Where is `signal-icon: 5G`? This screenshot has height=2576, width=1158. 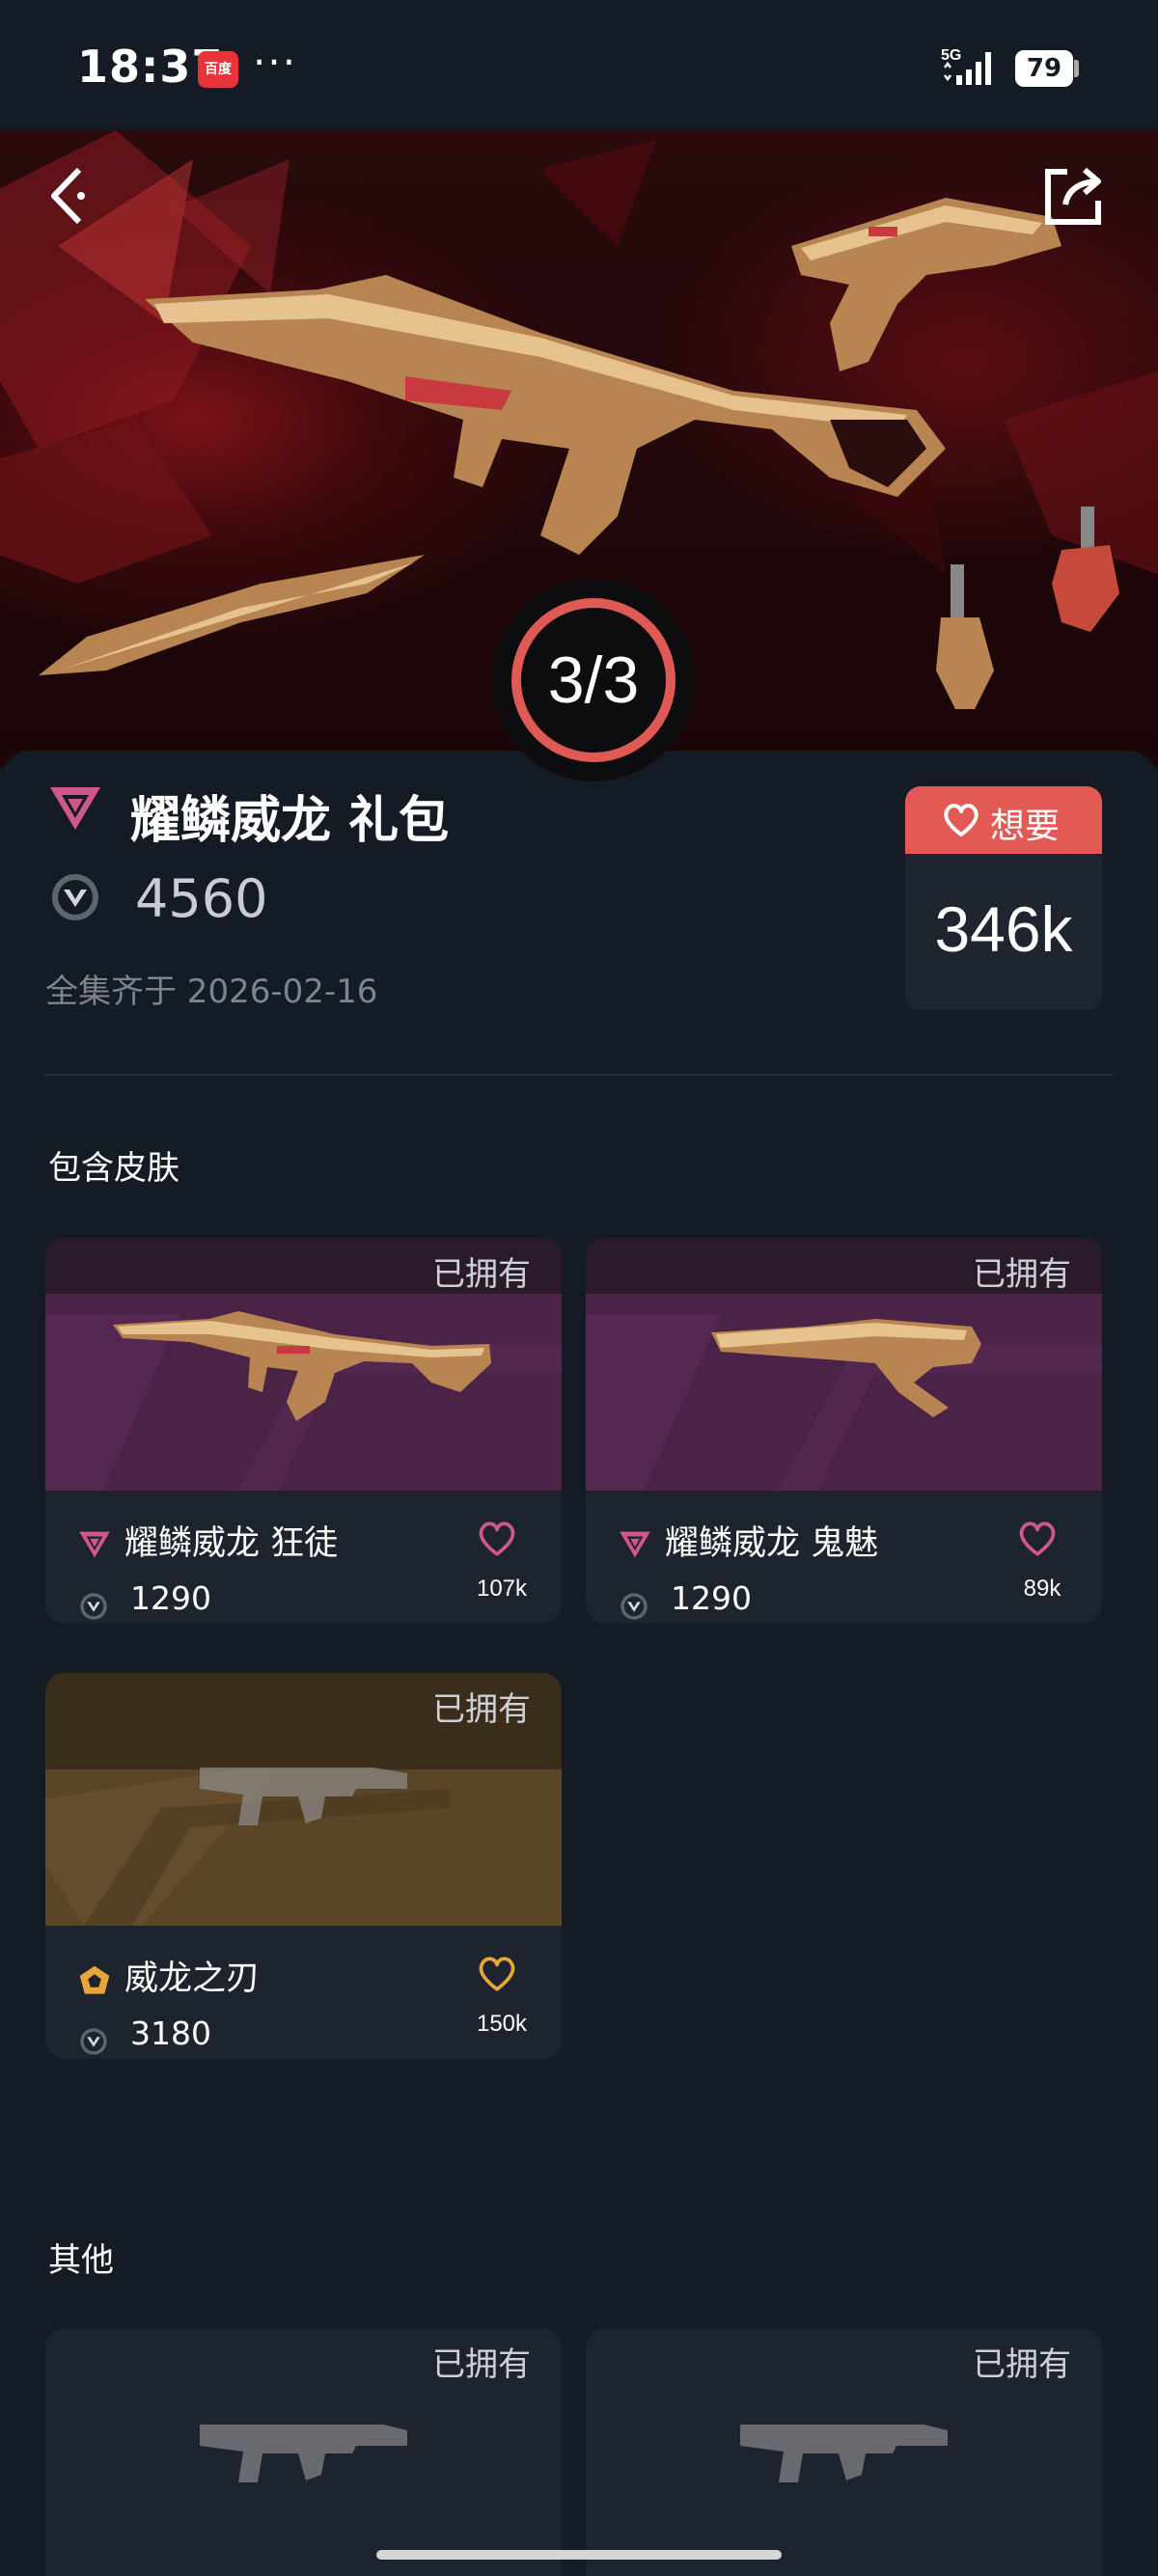 signal-icon: 5G is located at coordinates (974, 68).